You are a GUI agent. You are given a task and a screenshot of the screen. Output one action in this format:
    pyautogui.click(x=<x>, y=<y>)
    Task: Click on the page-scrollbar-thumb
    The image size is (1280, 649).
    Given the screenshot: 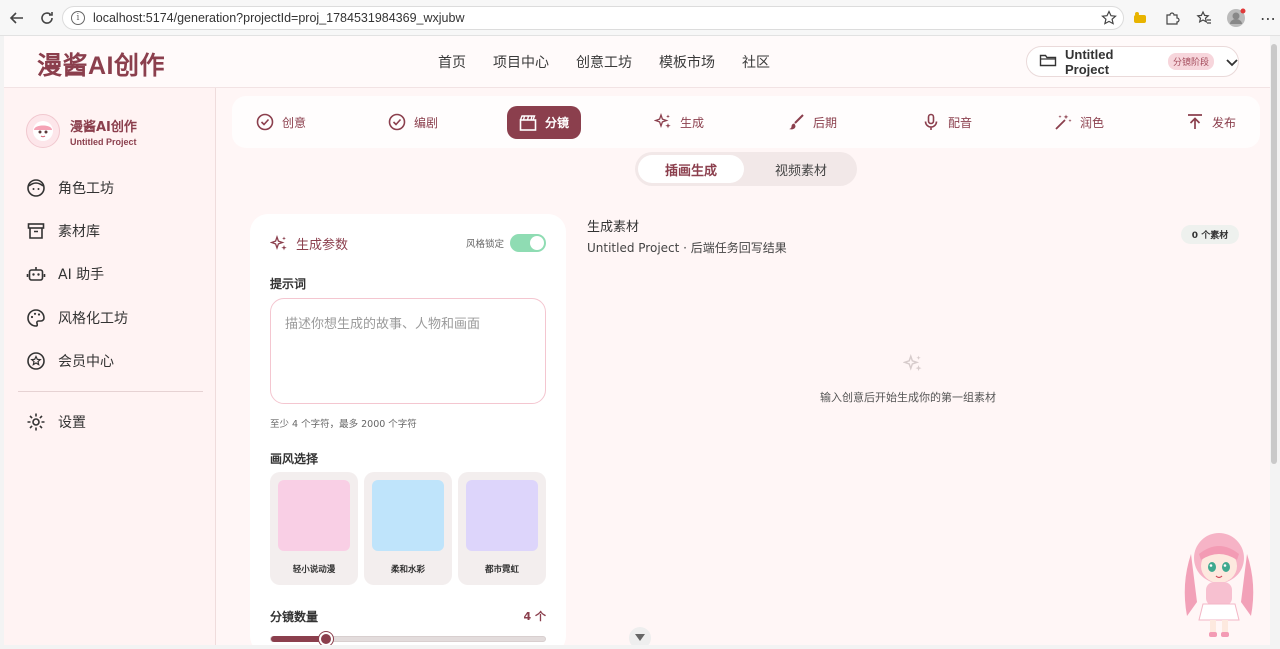 What is the action you would take?
    pyautogui.click(x=1274, y=254)
    